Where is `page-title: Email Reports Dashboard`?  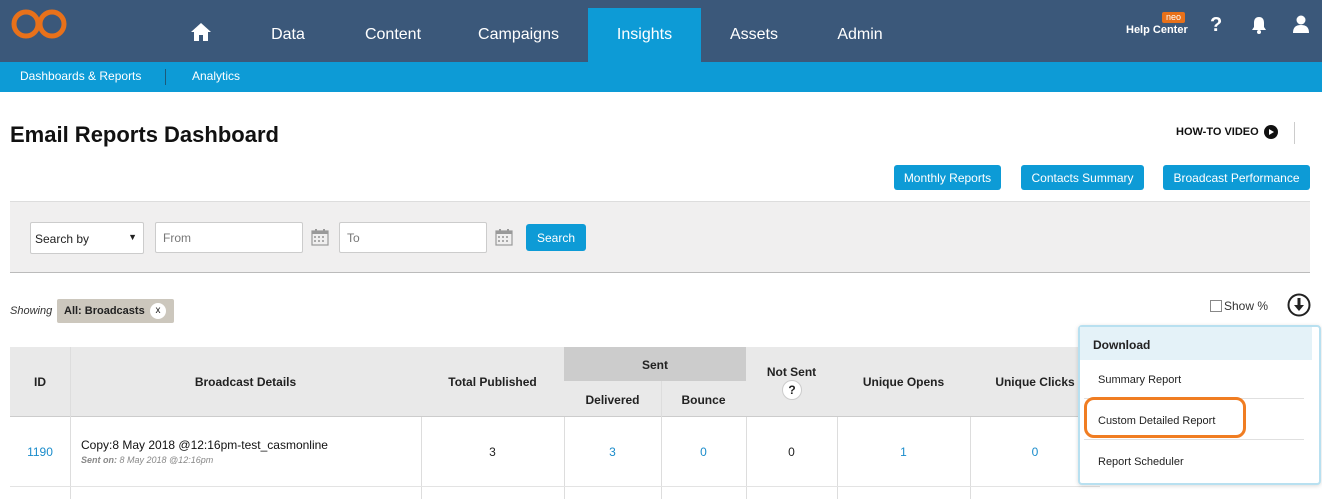
page-title: Email Reports Dashboard is located at coordinates (144, 134).